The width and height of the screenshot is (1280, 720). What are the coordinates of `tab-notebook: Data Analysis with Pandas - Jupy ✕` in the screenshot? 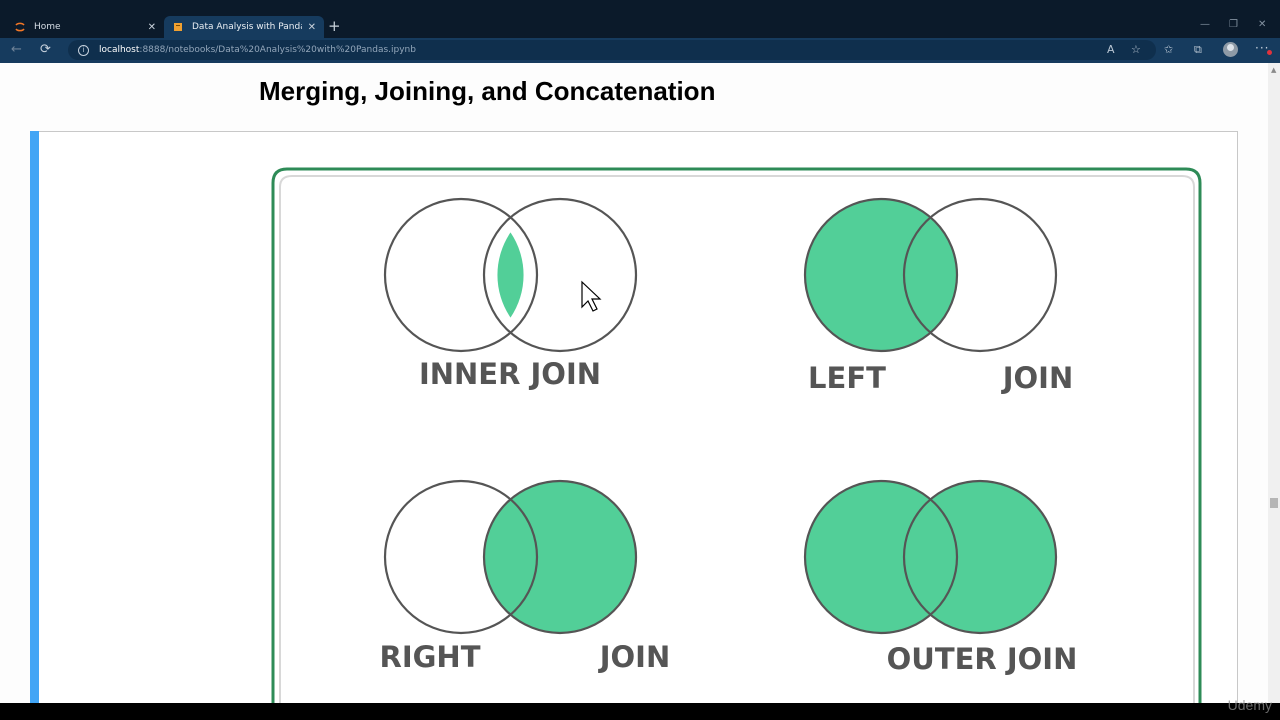 It's located at (244, 27).